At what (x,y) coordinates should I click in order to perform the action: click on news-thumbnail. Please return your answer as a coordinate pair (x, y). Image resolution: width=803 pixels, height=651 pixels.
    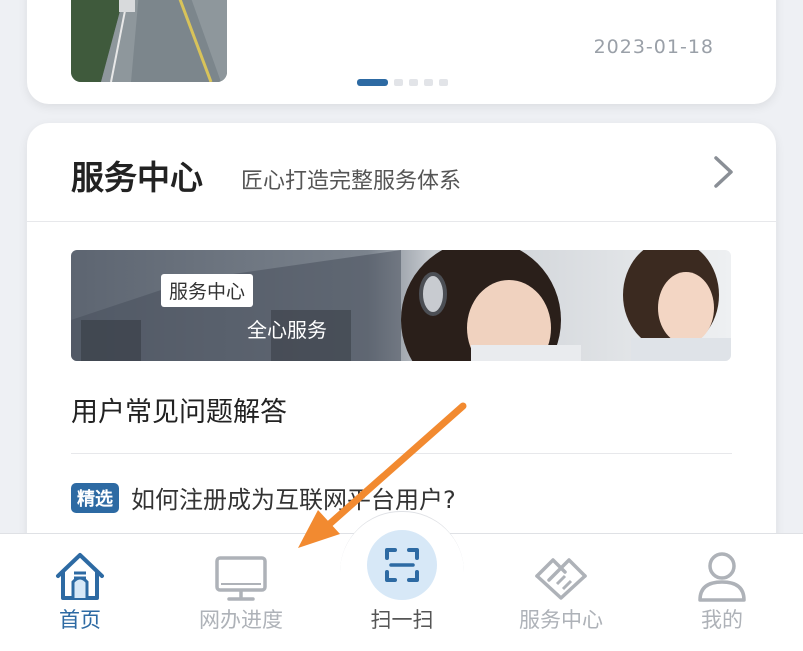
    Looking at the image, I should click on (149, 41).